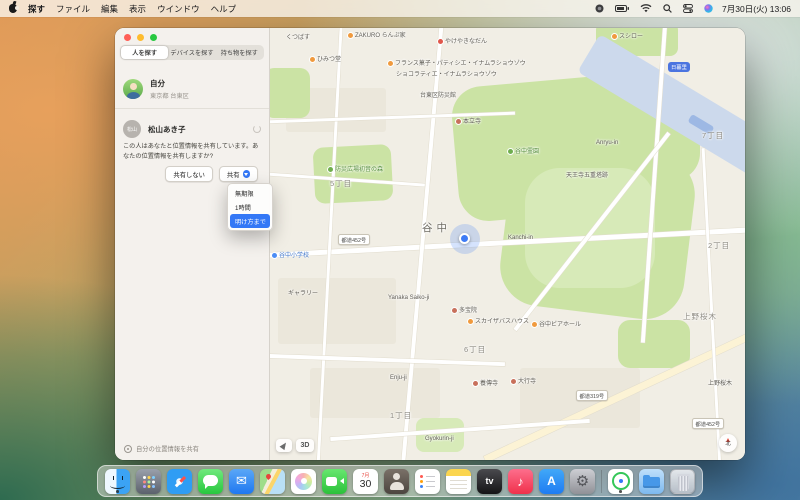  I want to click on map-label-orange: ZAKURO らんぷ家, so click(377, 34).